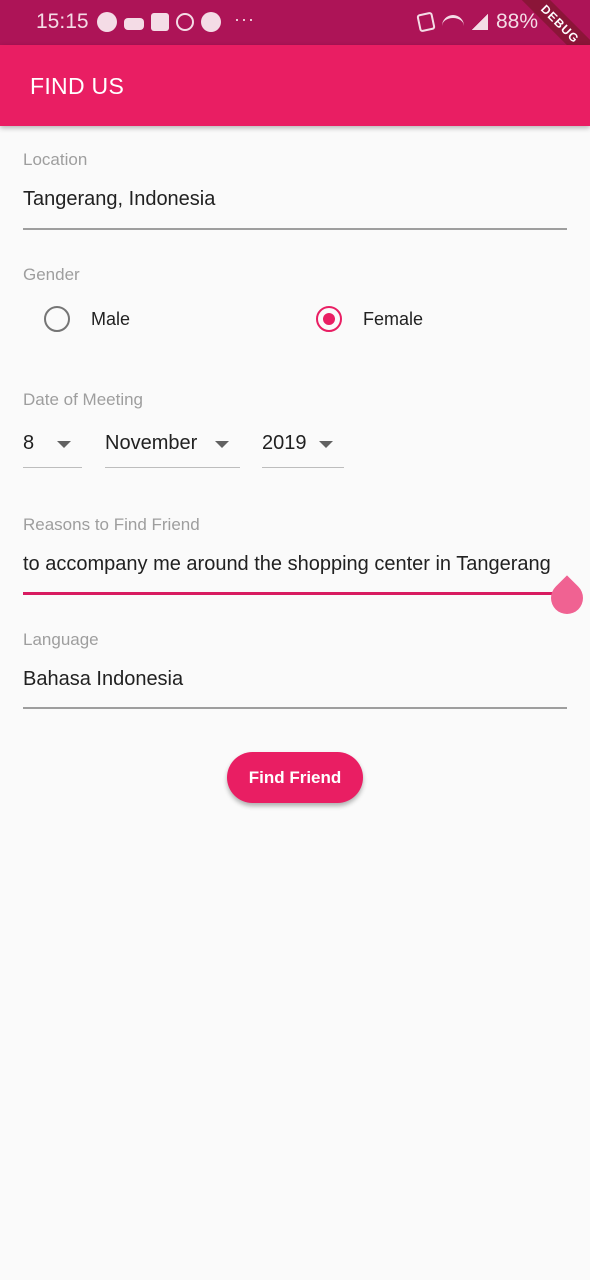 This screenshot has width=590, height=1280. I want to click on day-value: 8, so click(29, 443).